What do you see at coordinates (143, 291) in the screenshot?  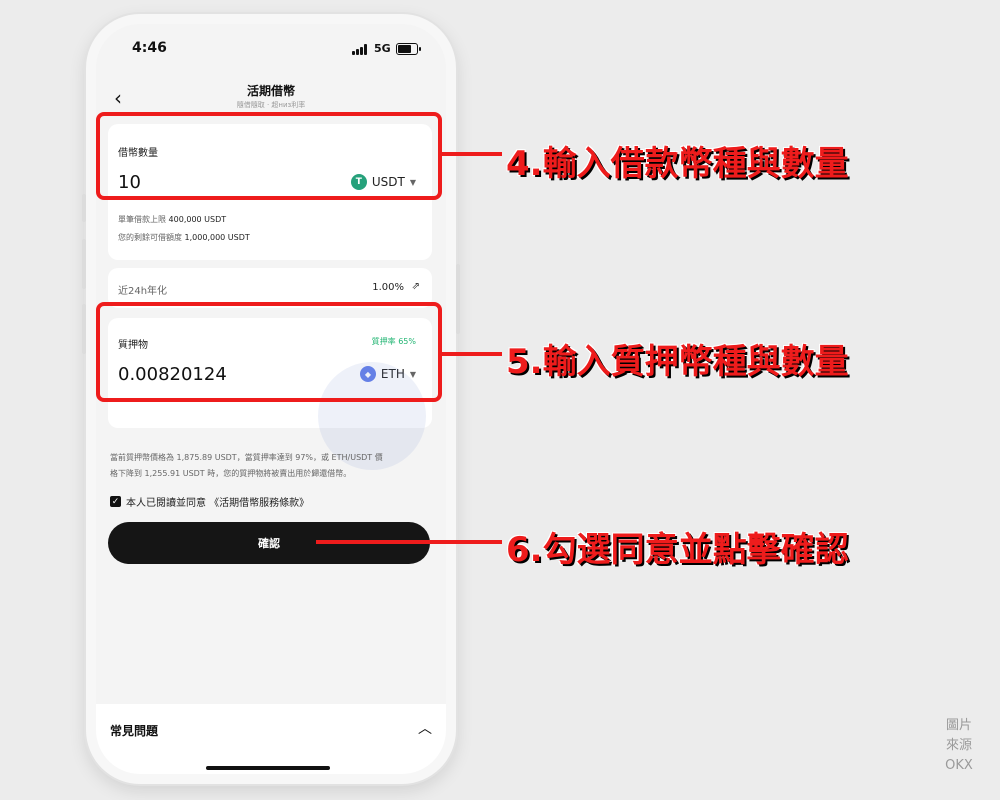 I see `rate-label: 近24h年化` at bounding box center [143, 291].